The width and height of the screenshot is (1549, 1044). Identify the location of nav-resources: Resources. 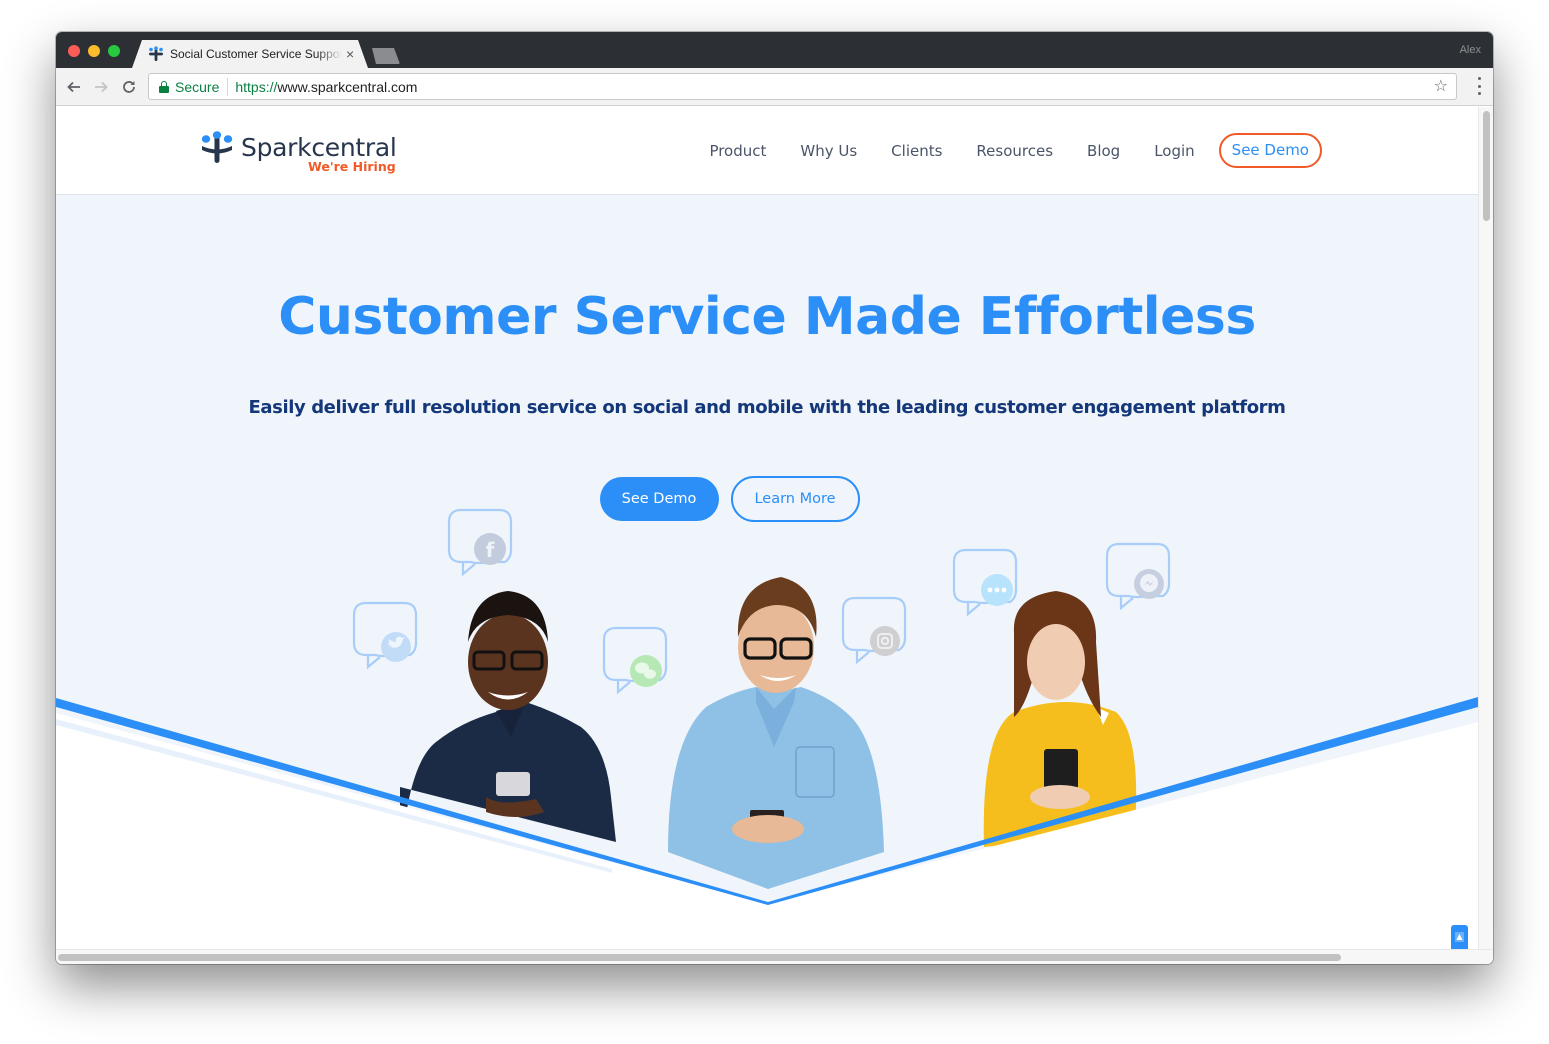
(1014, 151).